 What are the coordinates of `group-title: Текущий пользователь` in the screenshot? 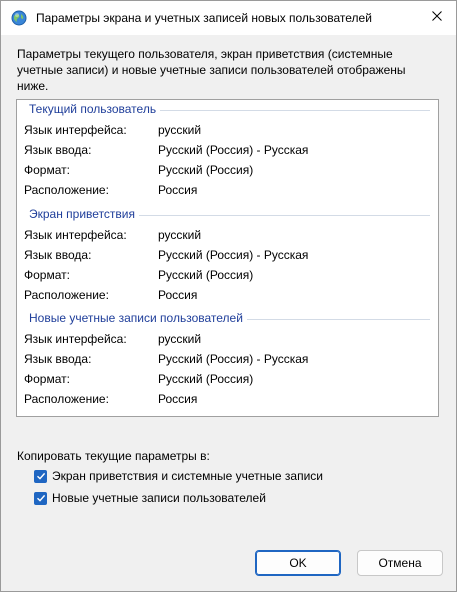 It's located at (95, 109).